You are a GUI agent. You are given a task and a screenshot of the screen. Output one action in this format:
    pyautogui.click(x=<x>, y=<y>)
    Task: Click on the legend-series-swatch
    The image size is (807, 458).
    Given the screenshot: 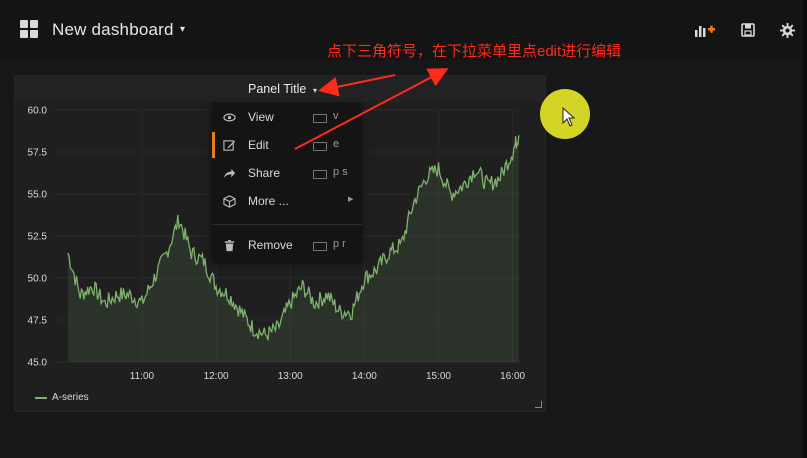 What is the action you would take?
    pyautogui.click(x=41, y=397)
    